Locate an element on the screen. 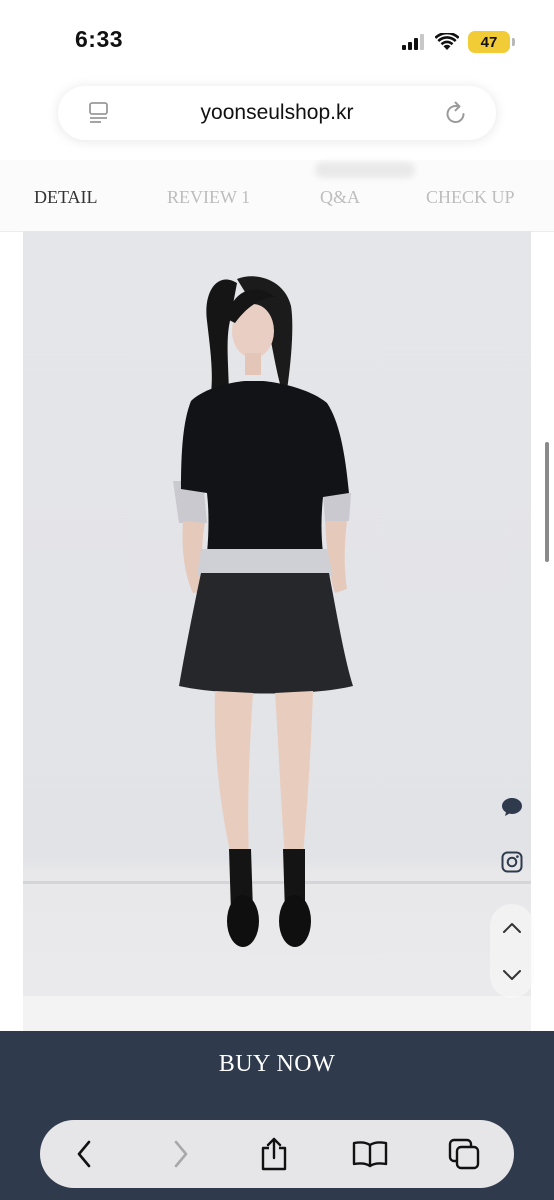  back-button is located at coordinates (84, 1154).